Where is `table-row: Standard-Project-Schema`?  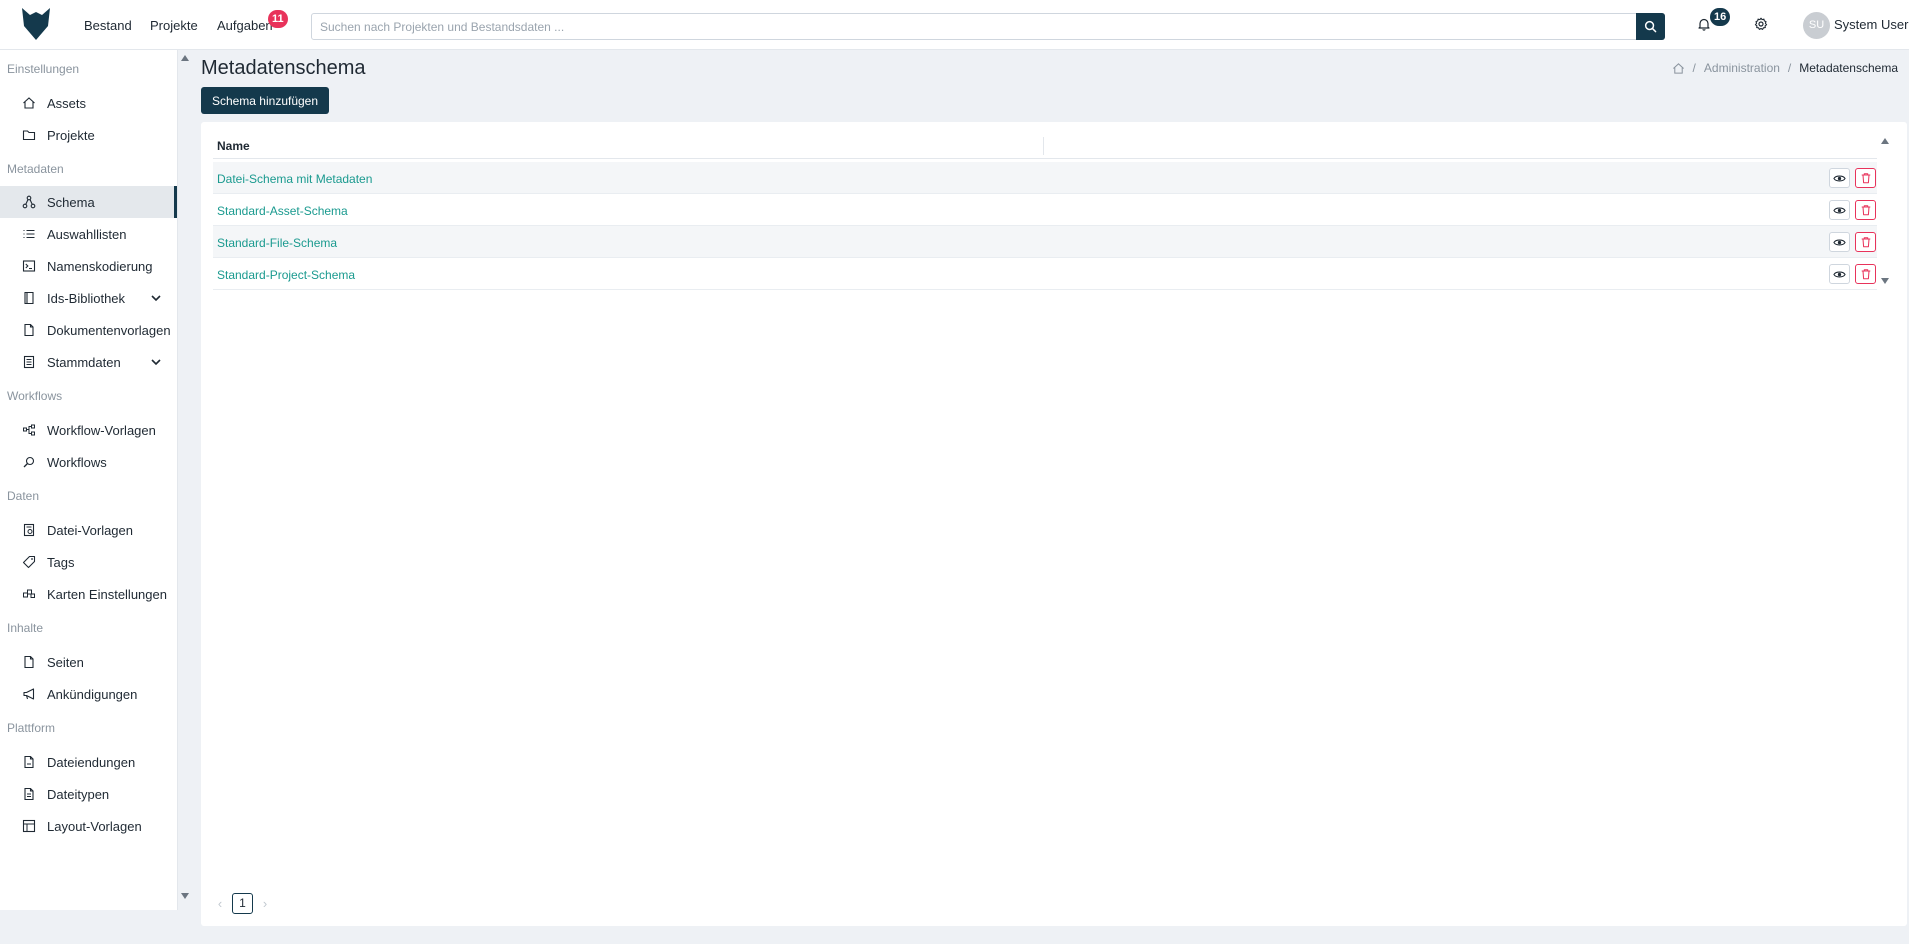
table-row: Standard-Project-Schema is located at coordinates (1045, 274).